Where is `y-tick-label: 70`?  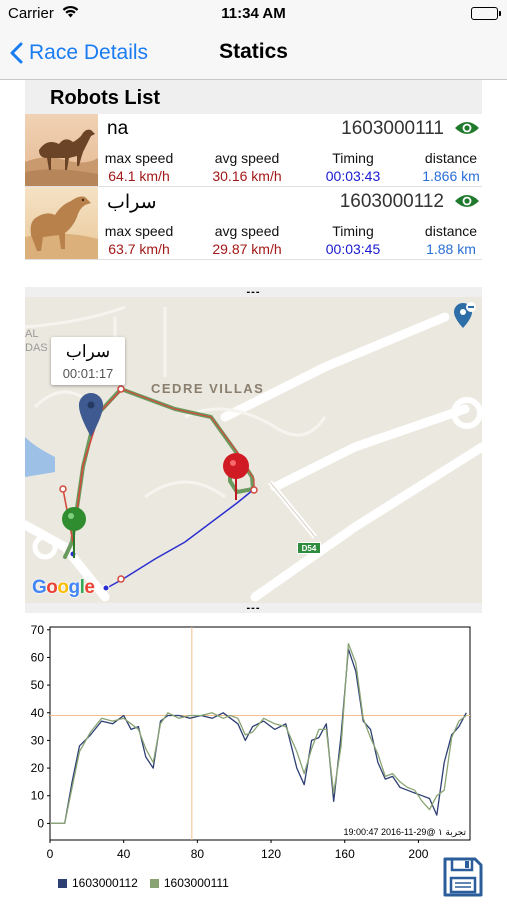
y-tick-label: 70 is located at coordinates (38, 630).